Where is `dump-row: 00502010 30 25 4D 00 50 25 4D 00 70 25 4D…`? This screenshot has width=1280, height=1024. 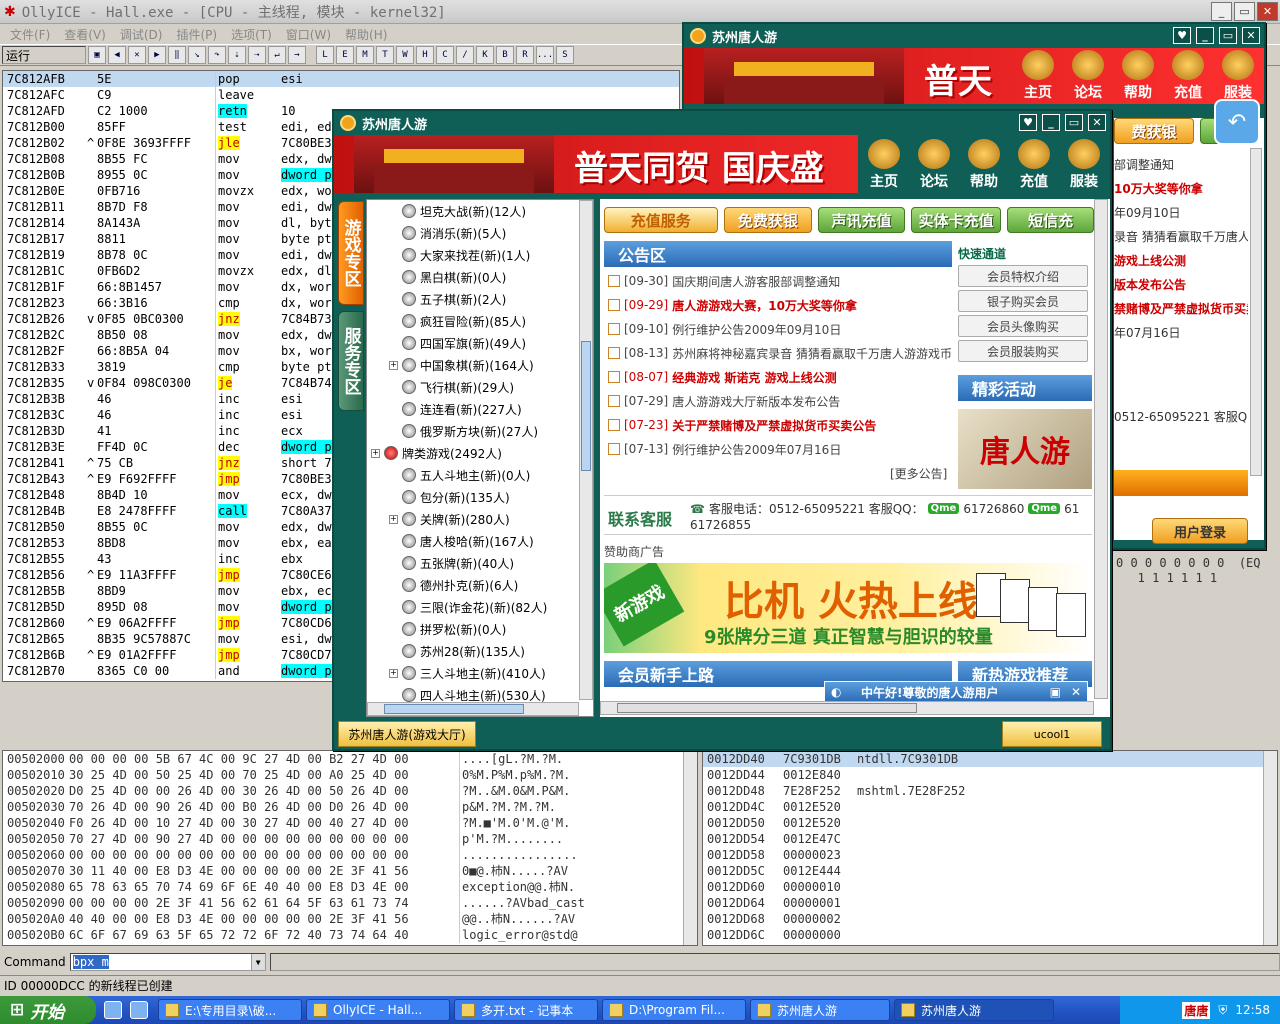
dump-row: 00502010 30 25 4D 00 50 25 4D 00 70 25 4D… is located at coordinates (350, 775).